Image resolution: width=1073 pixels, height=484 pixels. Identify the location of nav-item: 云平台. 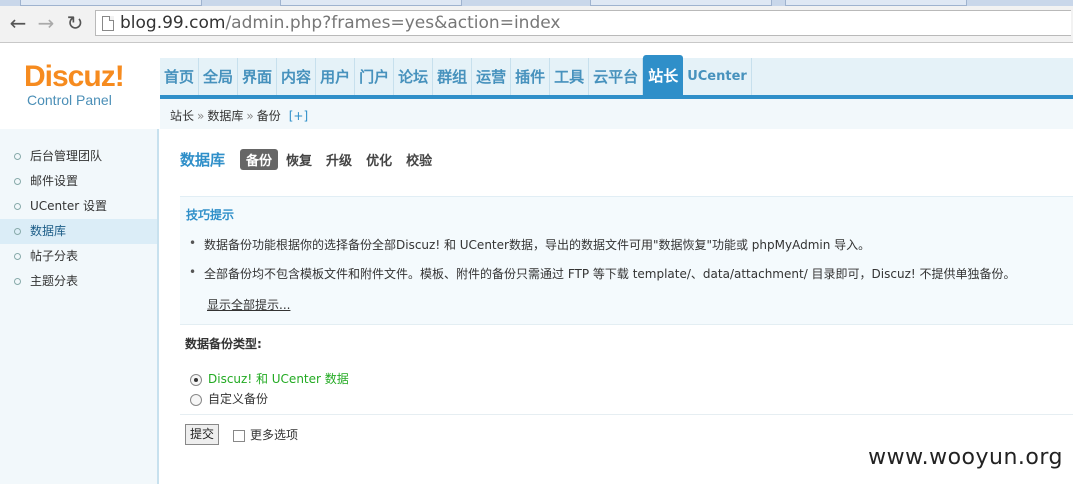
(616, 76).